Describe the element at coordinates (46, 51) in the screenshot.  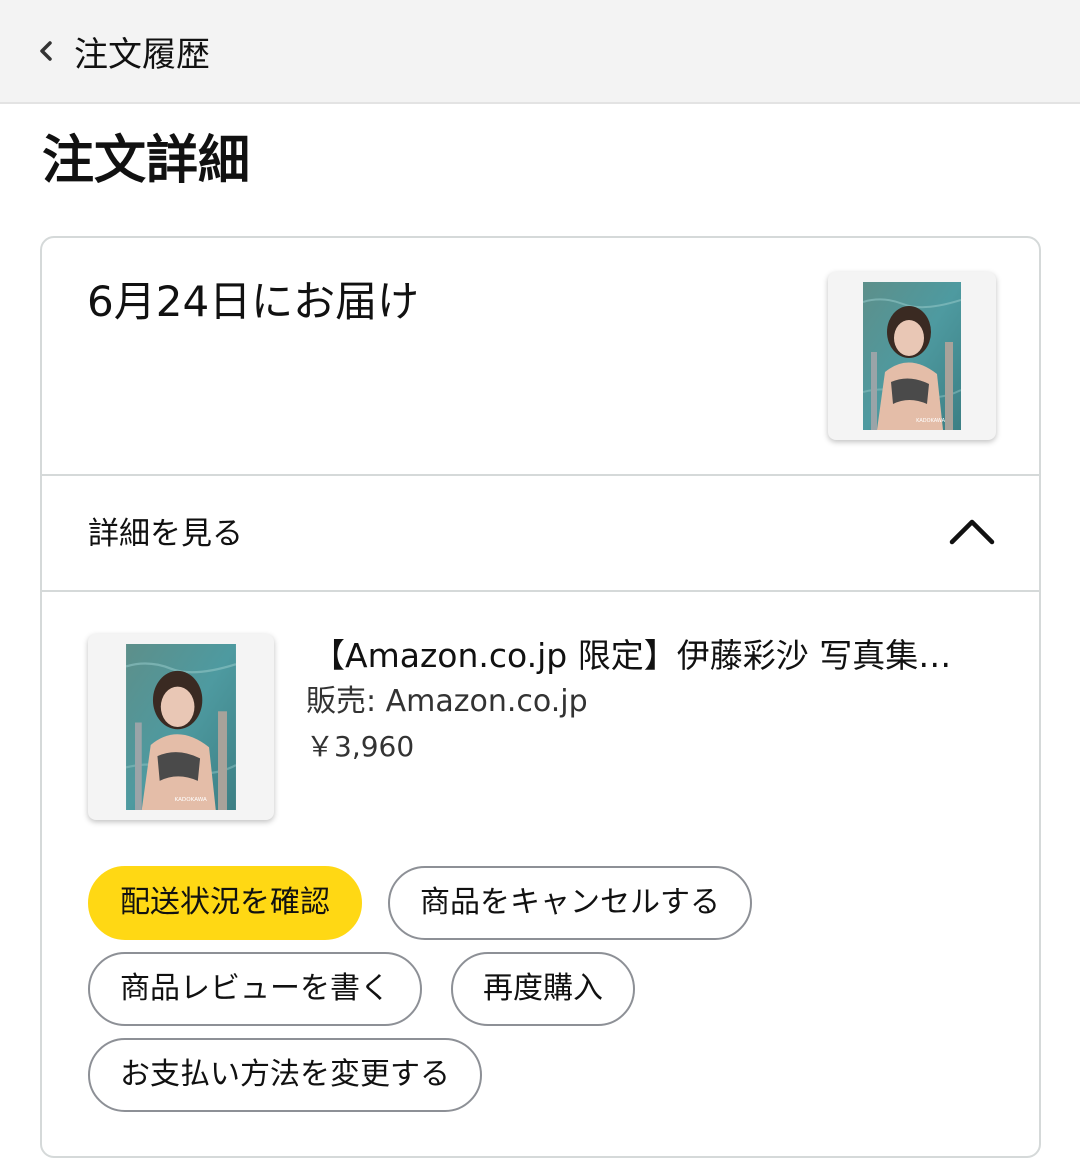
I see `chevron-left-icon` at that location.